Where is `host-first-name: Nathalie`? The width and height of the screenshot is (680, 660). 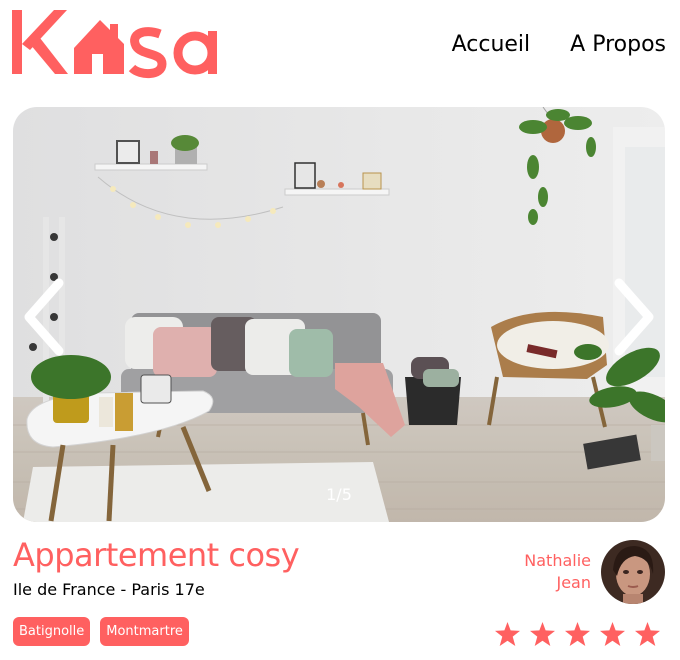
host-first-name: Nathalie is located at coordinates (557, 560).